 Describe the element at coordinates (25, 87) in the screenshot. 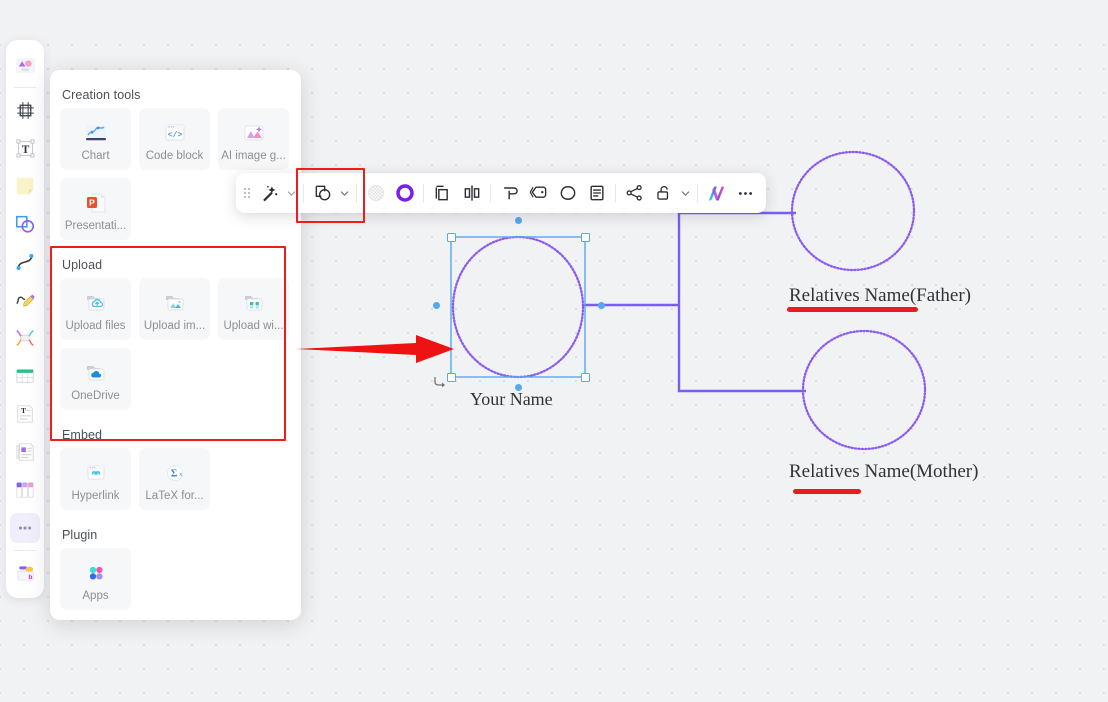

I see `rail-divider` at that location.